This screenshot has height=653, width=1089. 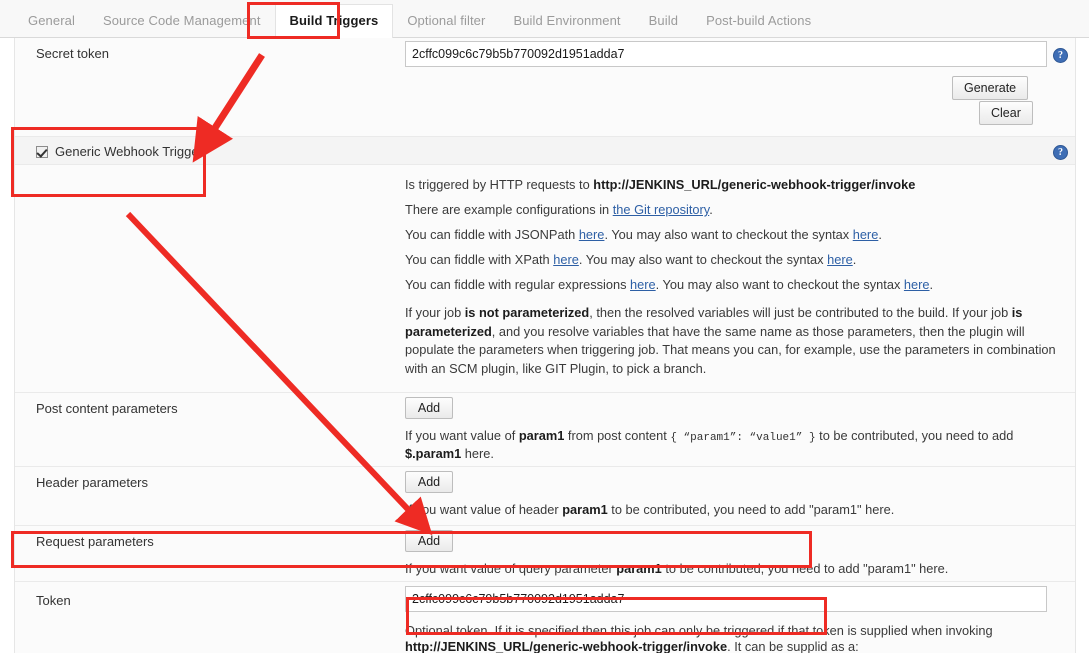 What do you see at coordinates (643, 284) in the screenshot?
I see `regex-here-link: here` at bounding box center [643, 284].